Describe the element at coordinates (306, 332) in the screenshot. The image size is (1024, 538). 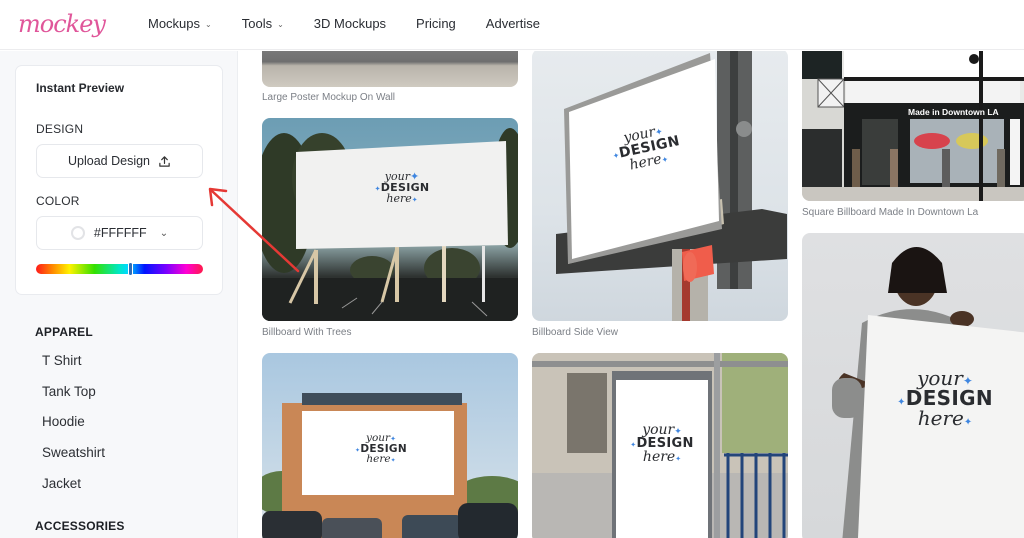
I see `mockup-caption: Billboard With Trees` at that location.